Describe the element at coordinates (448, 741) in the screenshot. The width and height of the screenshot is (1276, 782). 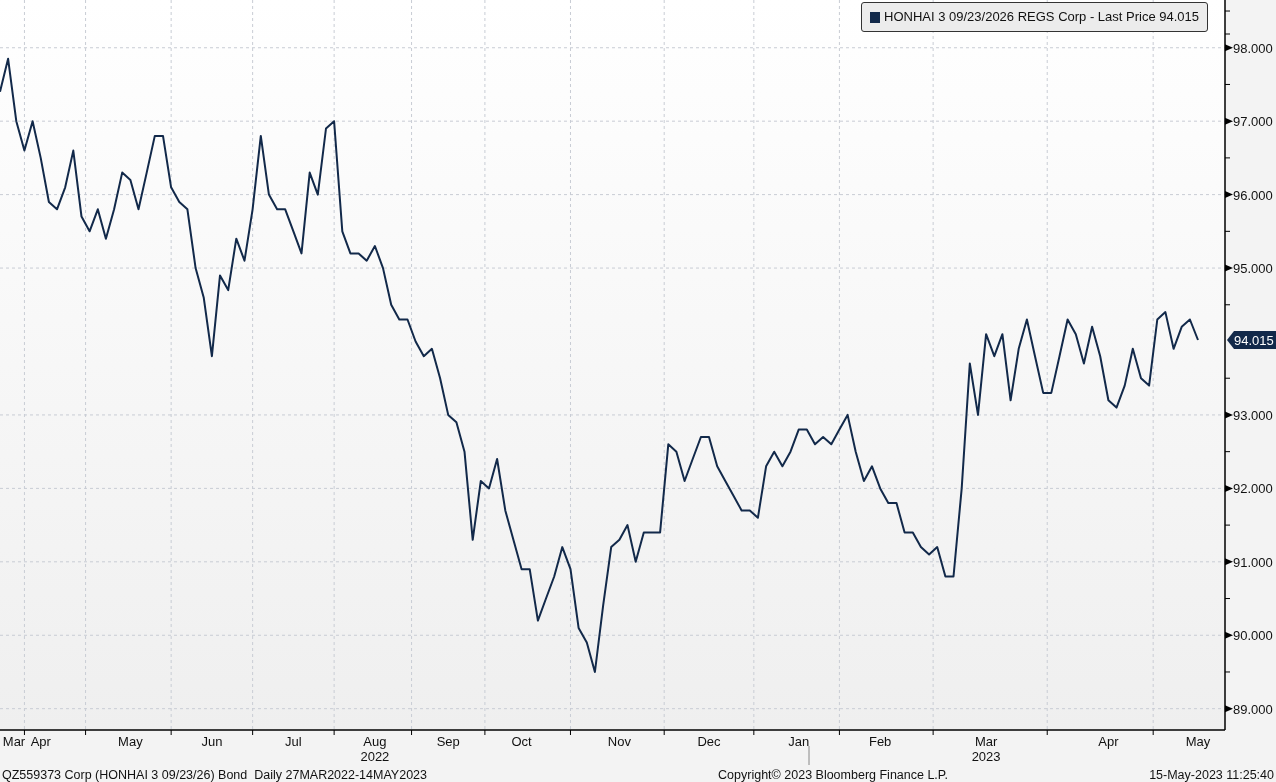
I see `x-tick-label: Sep` at that location.